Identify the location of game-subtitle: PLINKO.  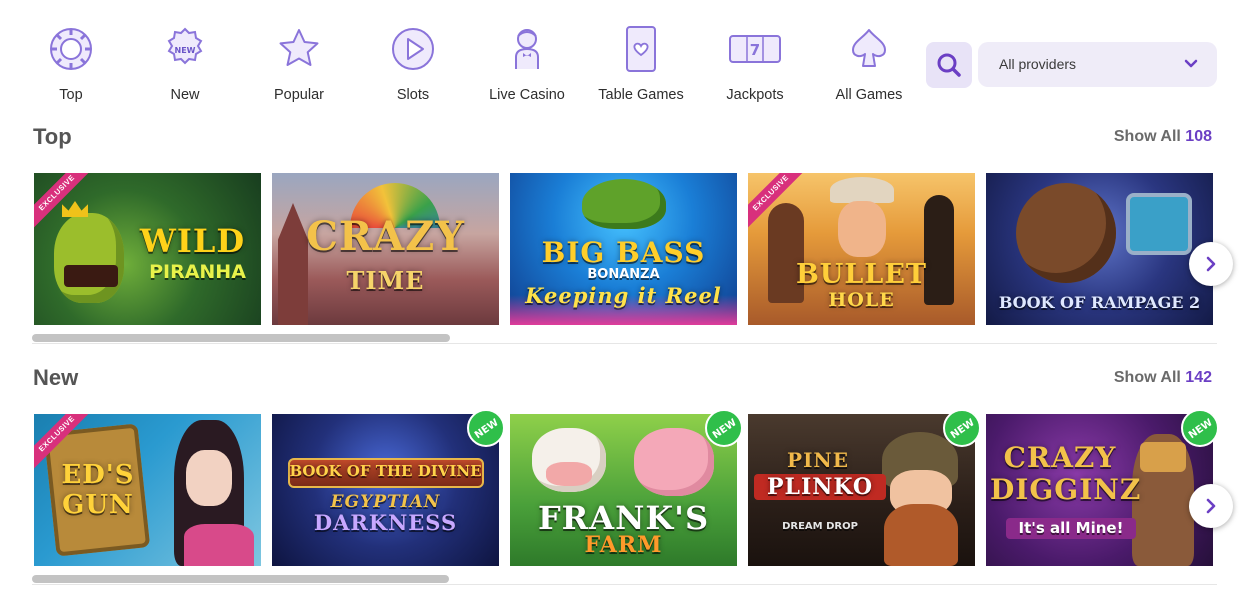
(820, 487).